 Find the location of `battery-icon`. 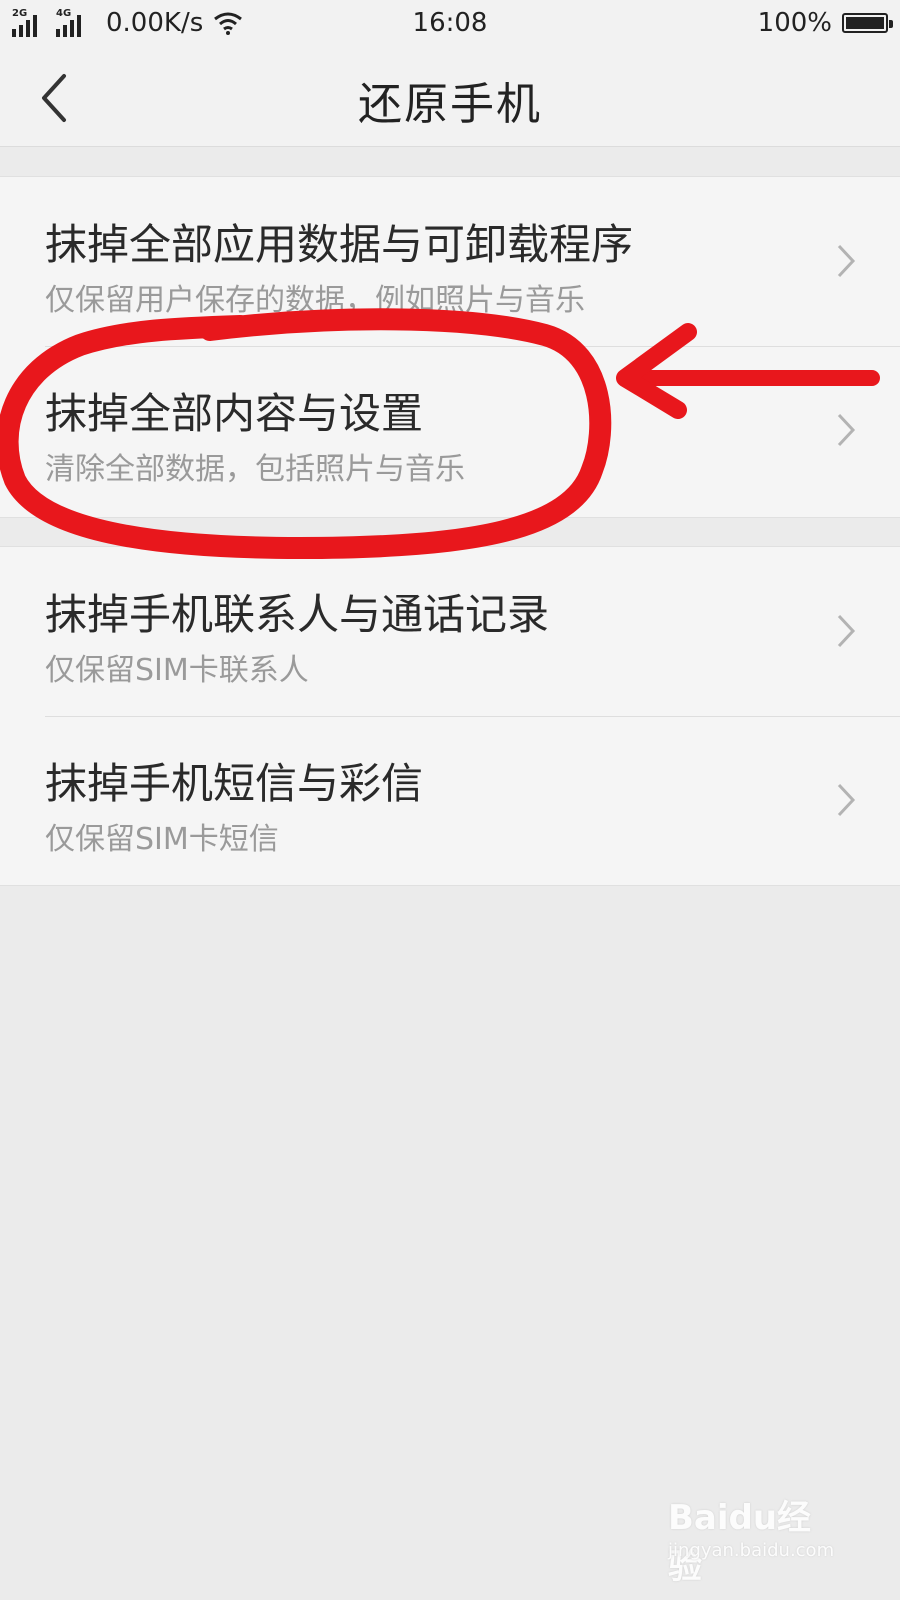

battery-icon is located at coordinates (867, 23).